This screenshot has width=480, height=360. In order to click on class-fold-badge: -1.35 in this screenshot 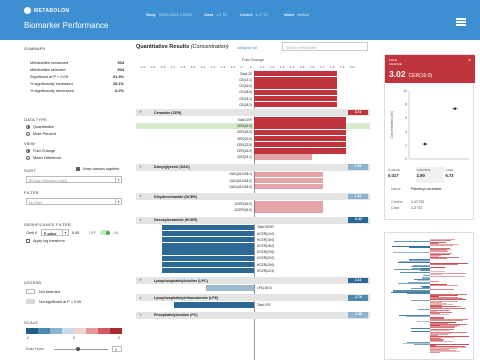, I will do `click(358, 315)`.